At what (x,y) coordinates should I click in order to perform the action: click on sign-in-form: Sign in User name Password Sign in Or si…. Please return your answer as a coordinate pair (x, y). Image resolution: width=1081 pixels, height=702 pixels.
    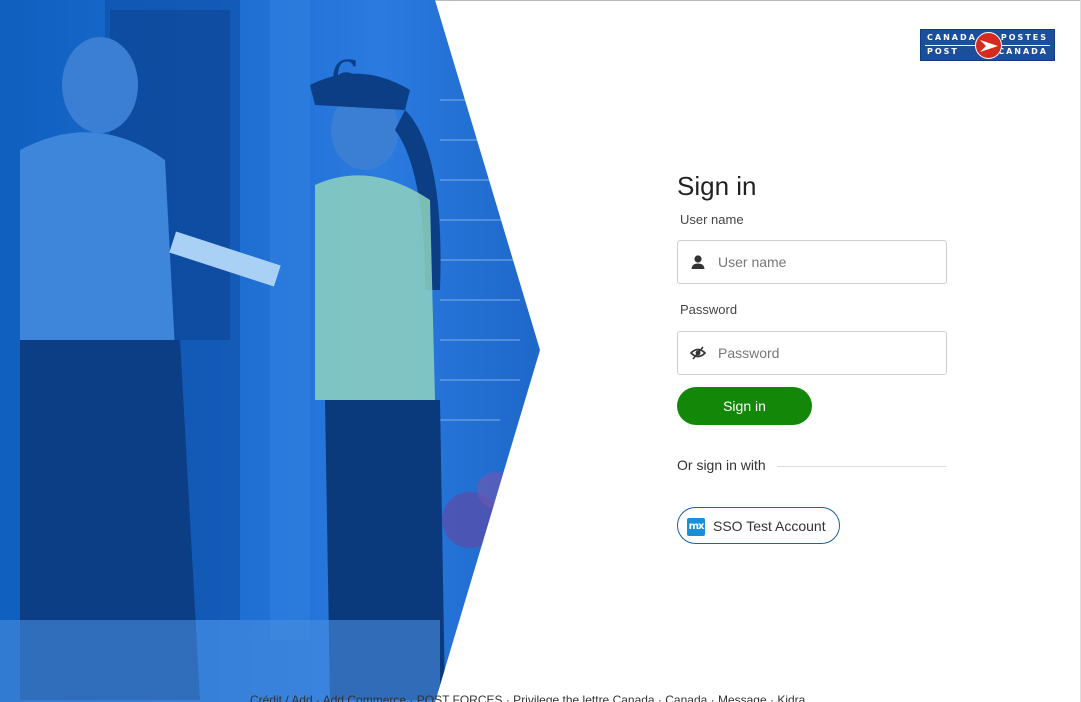
    Looking at the image, I should click on (812, 357).